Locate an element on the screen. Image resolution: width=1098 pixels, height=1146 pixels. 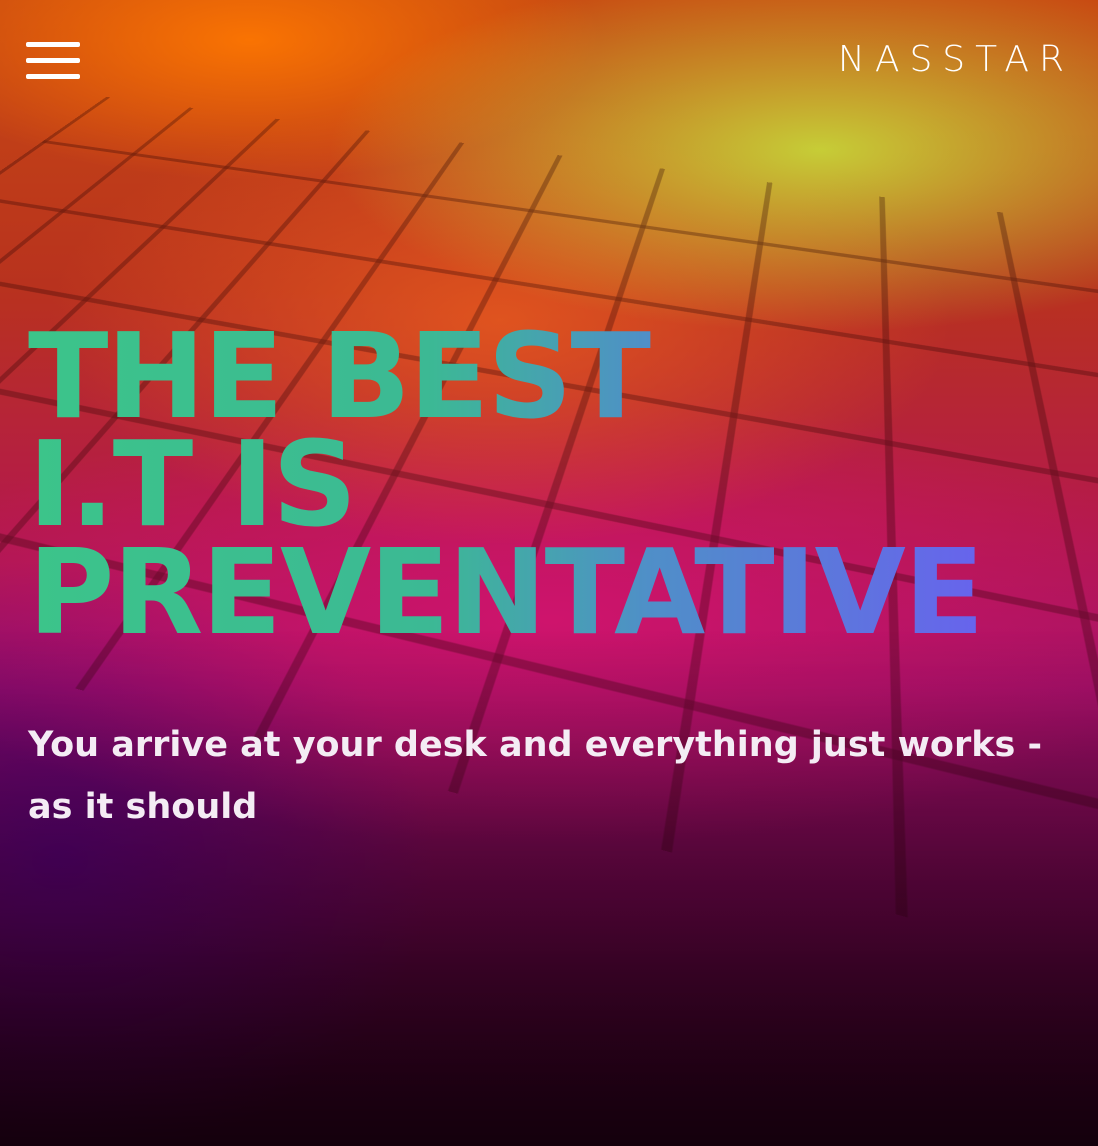
headline-line: I.T IS is located at coordinates (505, 484).